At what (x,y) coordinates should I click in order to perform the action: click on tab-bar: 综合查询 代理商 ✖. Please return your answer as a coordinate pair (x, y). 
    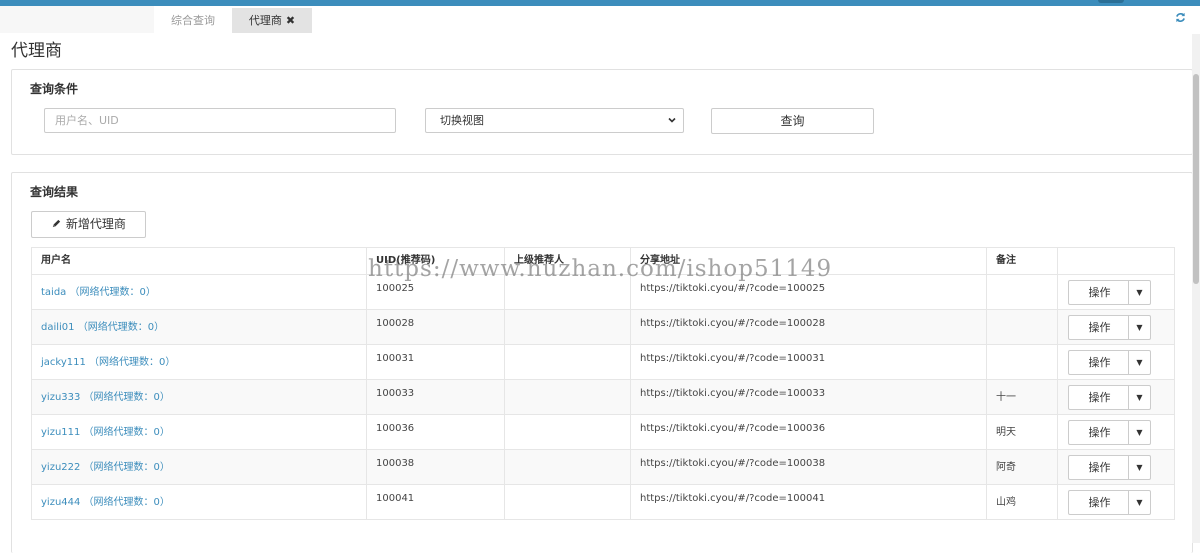
    Looking at the image, I should click on (600, 20).